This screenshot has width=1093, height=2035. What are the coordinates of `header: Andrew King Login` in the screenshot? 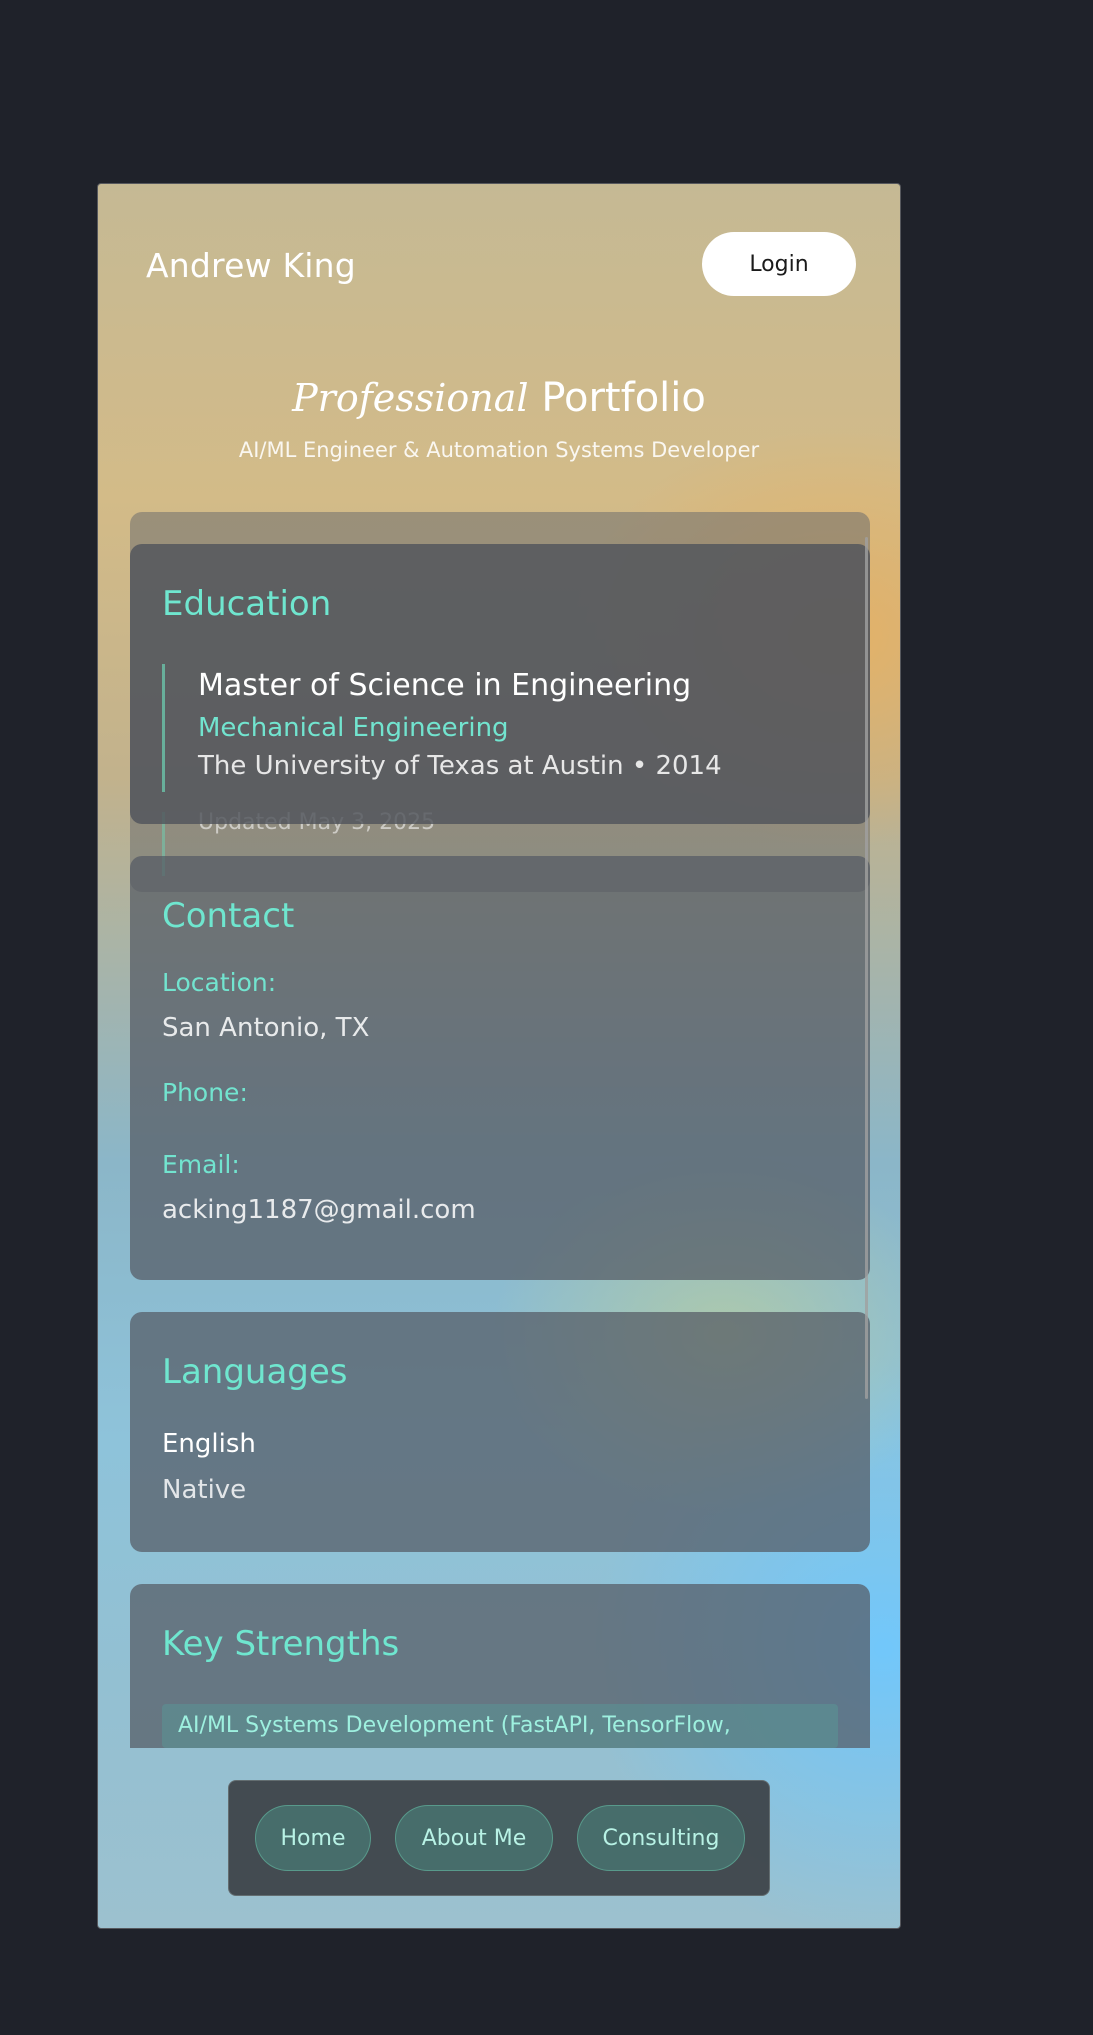 It's located at (501, 264).